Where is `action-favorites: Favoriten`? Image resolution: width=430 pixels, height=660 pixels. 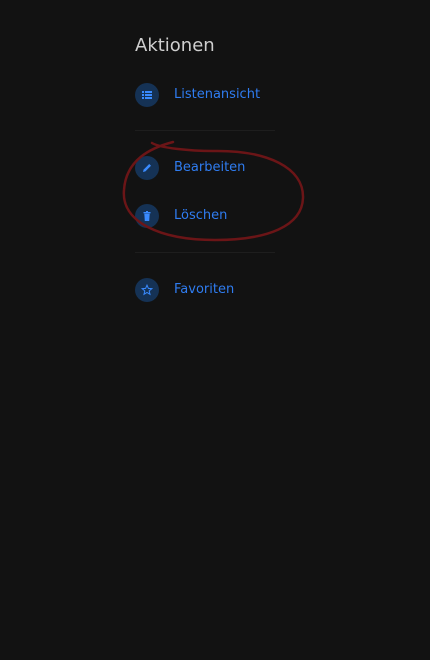
action-favorites: Favoriten is located at coordinates (184, 290).